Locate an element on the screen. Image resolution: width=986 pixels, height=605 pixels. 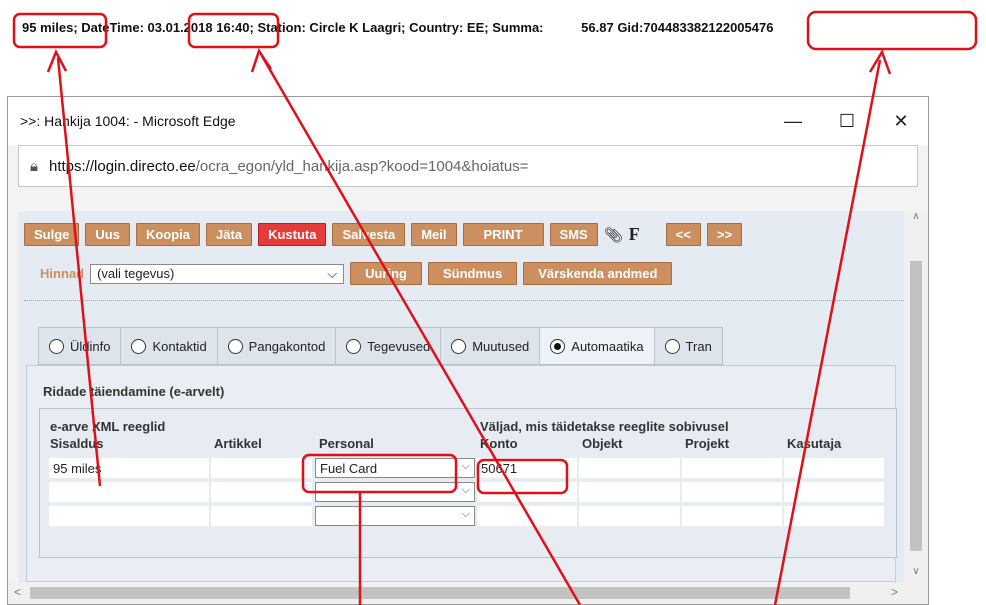
sulge-button: Sulge is located at coordinates (52, 234).